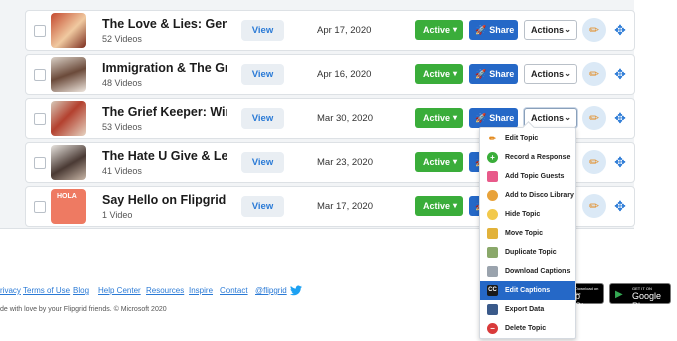  I want to click on disco-icon, so click(492, 195).